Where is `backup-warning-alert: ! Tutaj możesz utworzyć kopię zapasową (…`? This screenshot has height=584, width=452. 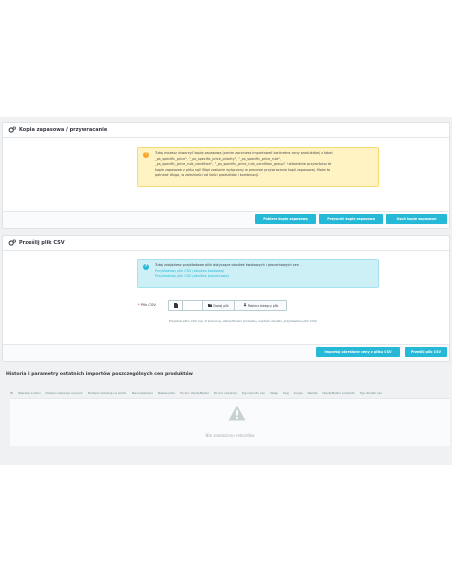
backup-warning-alert: ! Tutaj możesz utworzyć kopię zapasową (… is located at coordinates (258, 167).